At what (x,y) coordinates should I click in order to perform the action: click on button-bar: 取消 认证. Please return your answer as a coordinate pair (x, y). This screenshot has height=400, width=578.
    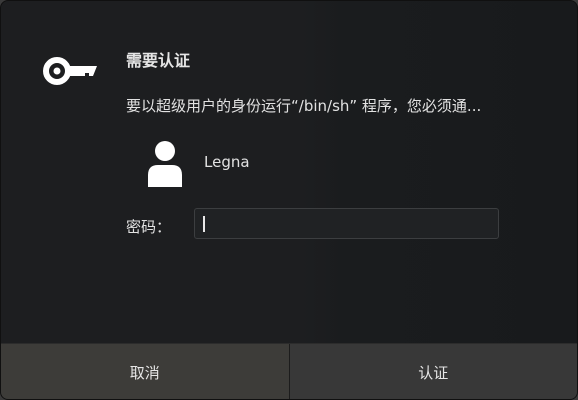
    Looking at the image, I should click on (289, 371).